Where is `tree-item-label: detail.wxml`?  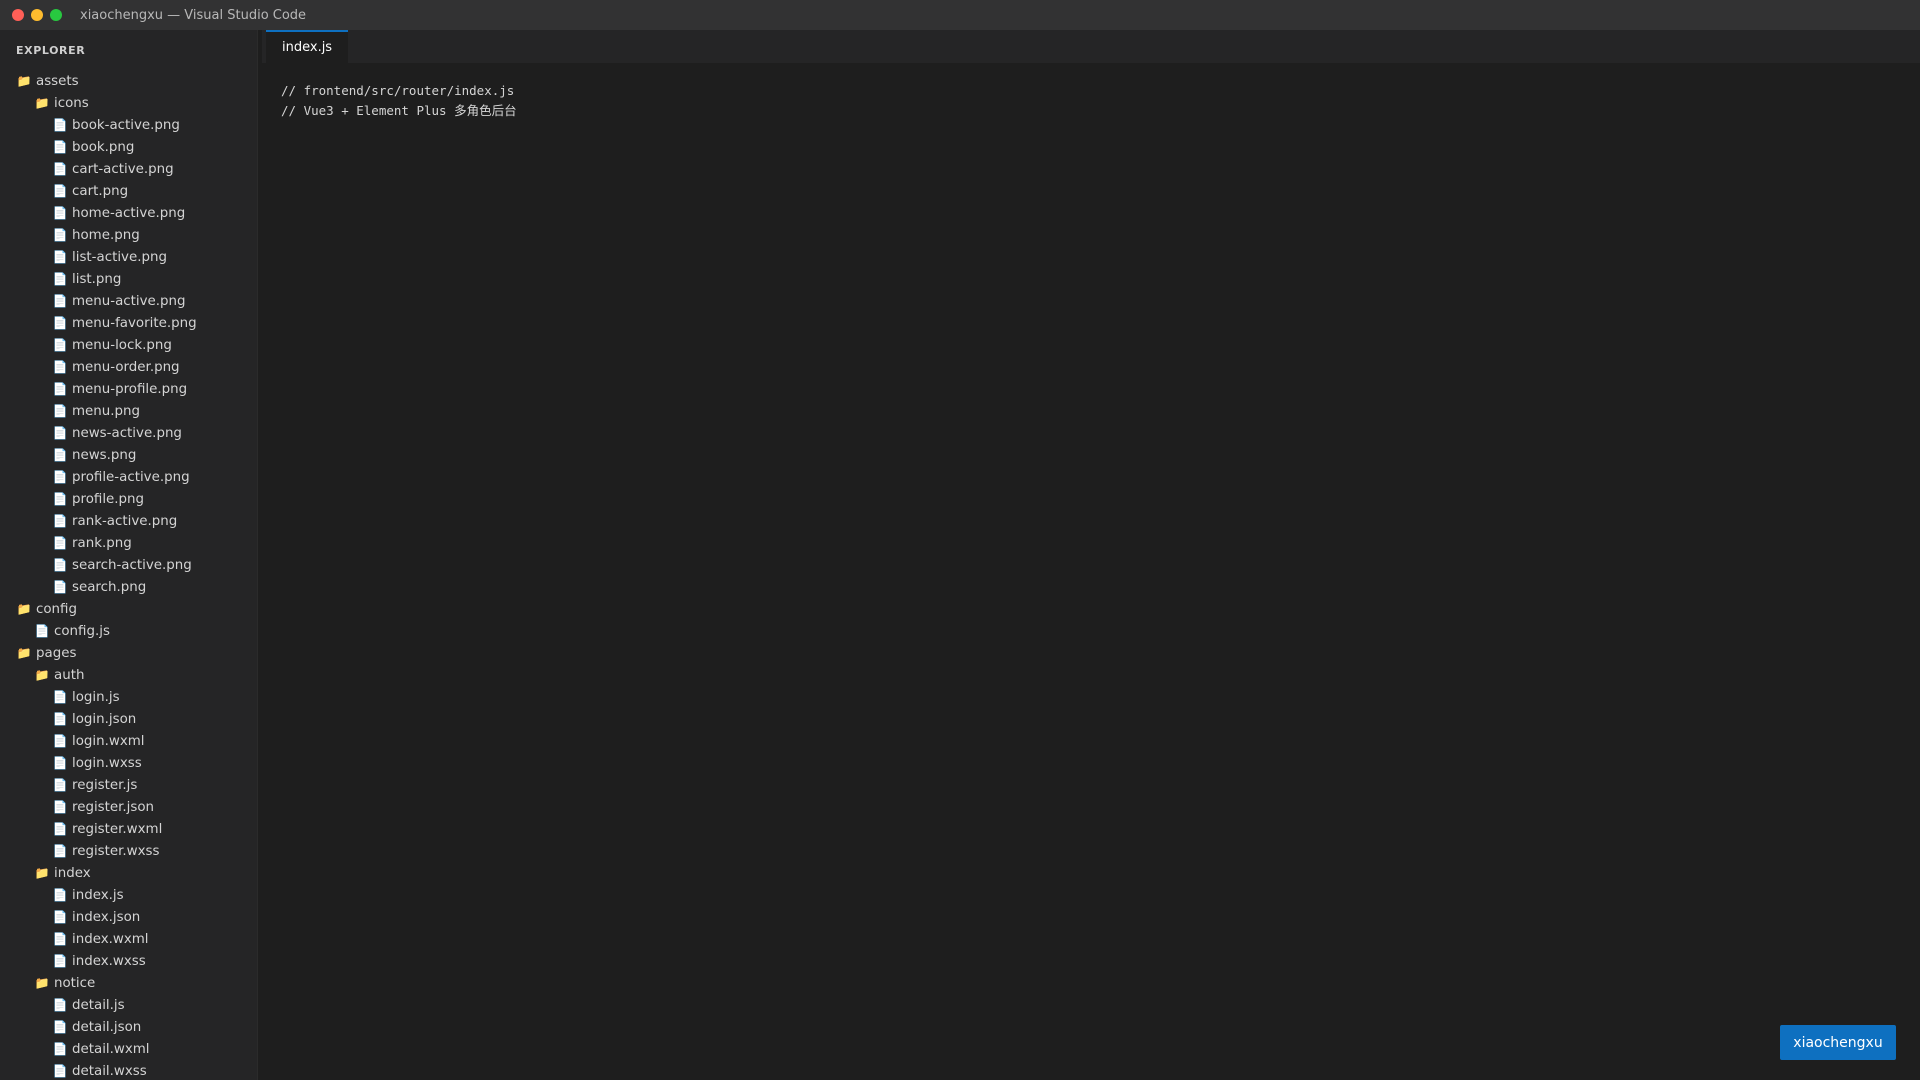
tree-item-label: detail.wxml is located at coordinates (111, 1049).